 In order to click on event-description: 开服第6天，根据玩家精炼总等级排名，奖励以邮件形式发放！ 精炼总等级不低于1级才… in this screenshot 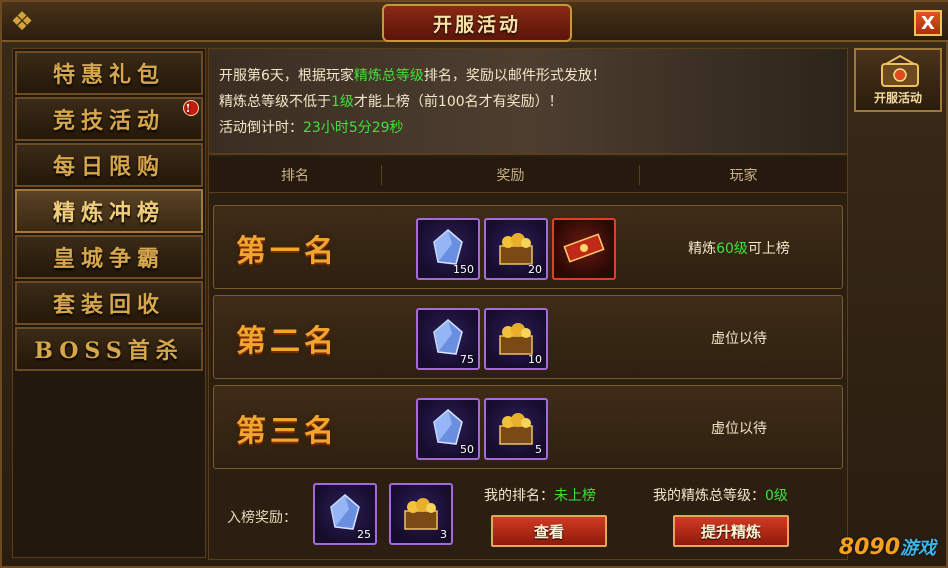, I will do `click(528, 102)`.